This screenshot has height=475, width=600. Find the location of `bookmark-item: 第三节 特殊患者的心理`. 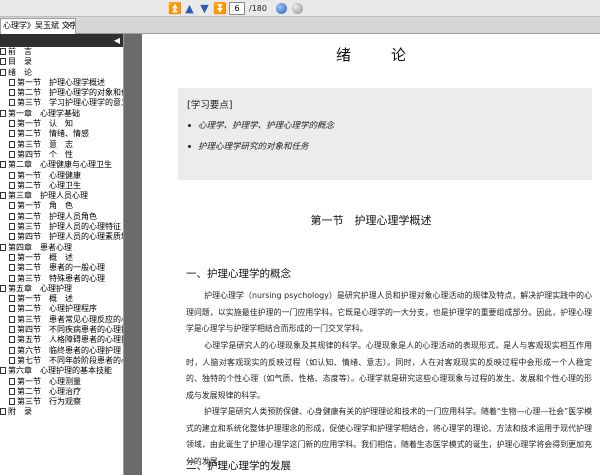

bookmark-item: 第三节 特殊患者的心理 is located at coordinates (61, 279).